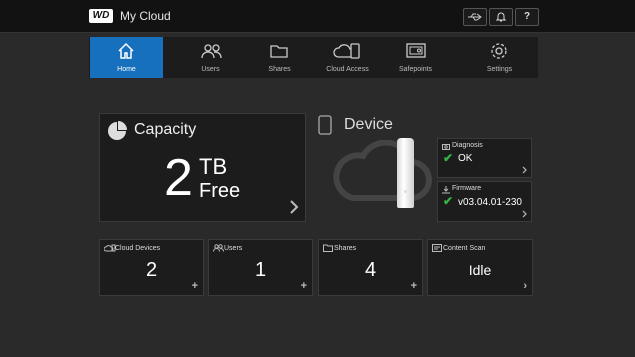 This screenshot has height=357, width=635. I want to click on capacity-status: Free, so click(220, 191).